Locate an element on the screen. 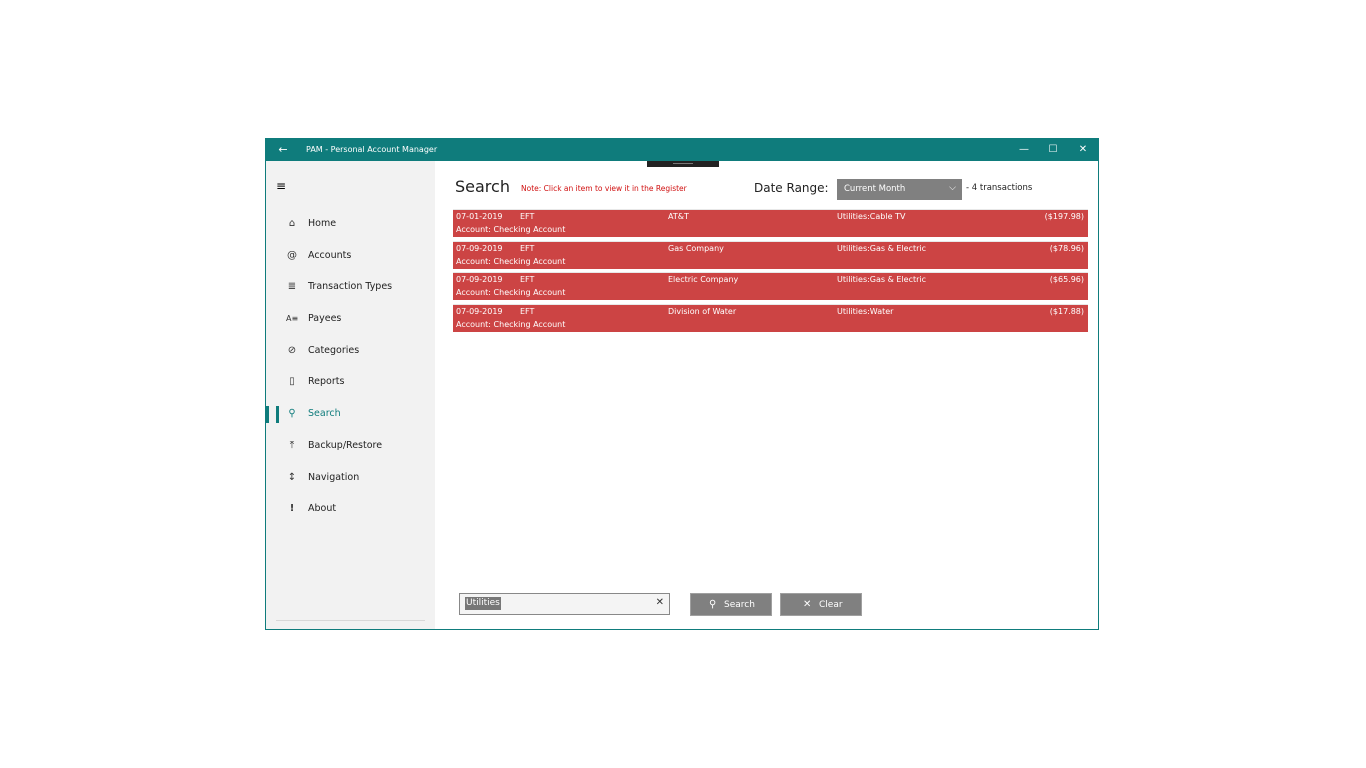 The image size is (1366, 768). search-button-label: Search is located at coordinates (739, 605).